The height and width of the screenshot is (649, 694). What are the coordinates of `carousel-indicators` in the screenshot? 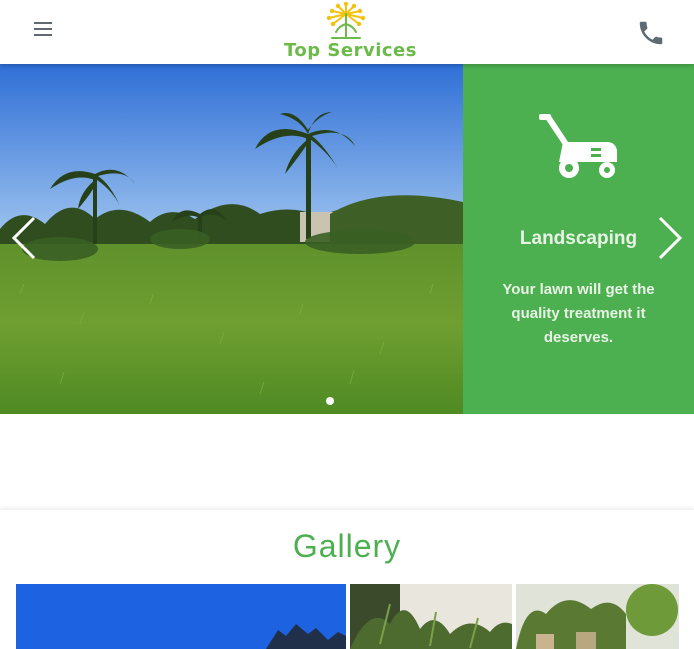 It's located at (330, 398).